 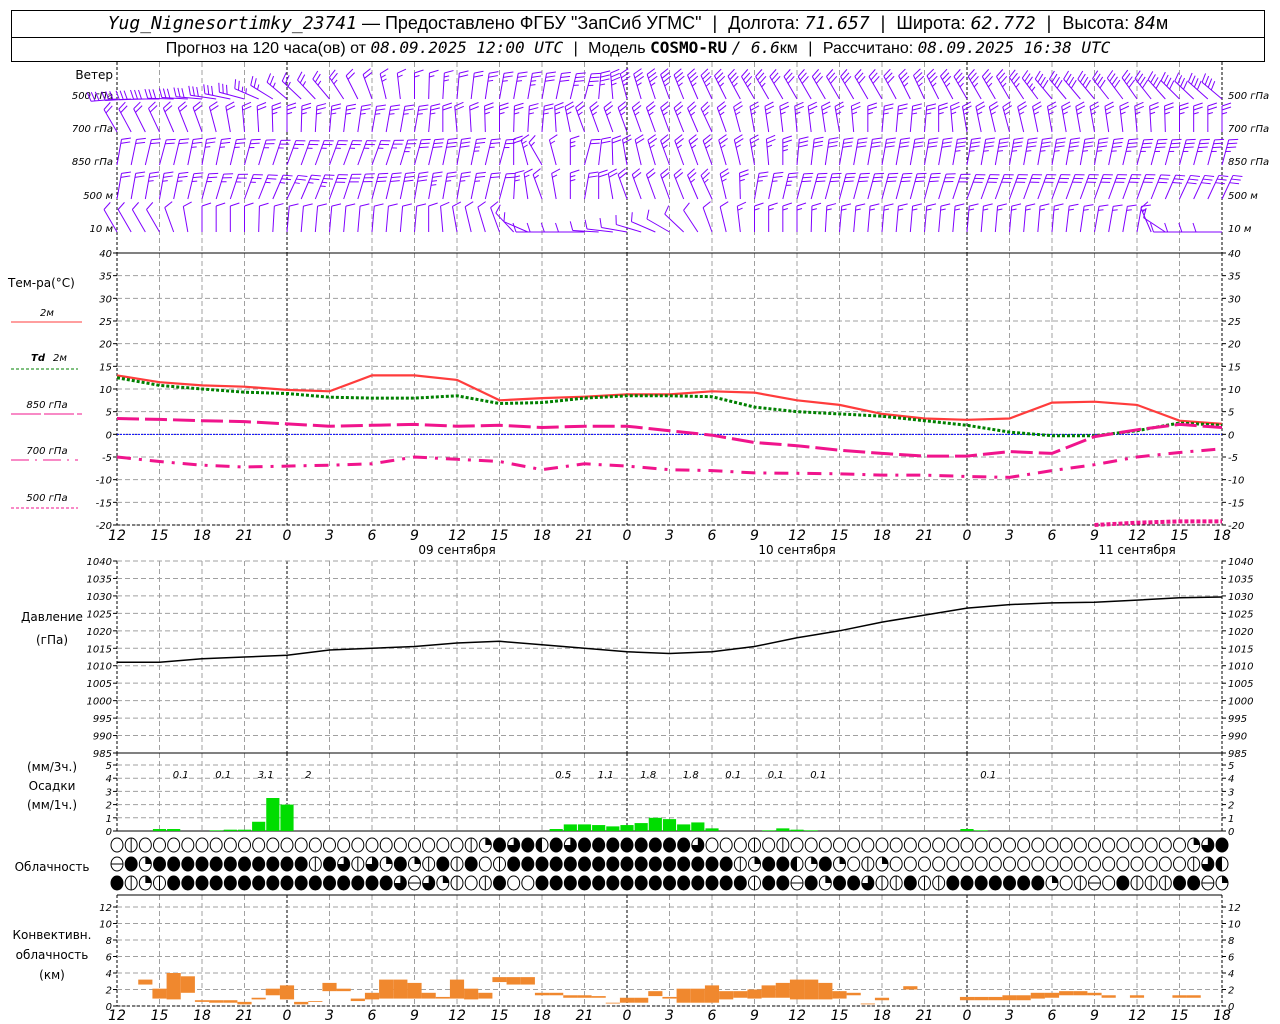 I want to click on x-tick-label-temp: 6, so click(x=1052, y=536).